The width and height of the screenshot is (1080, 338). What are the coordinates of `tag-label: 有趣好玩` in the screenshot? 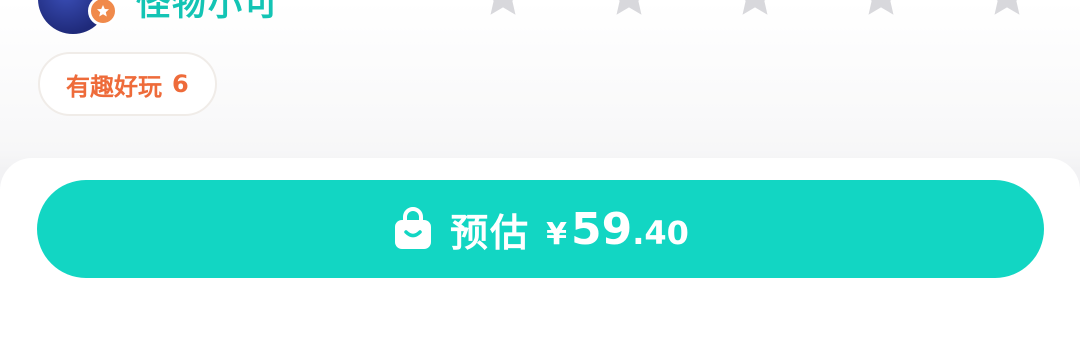 It's located at (114, 86).